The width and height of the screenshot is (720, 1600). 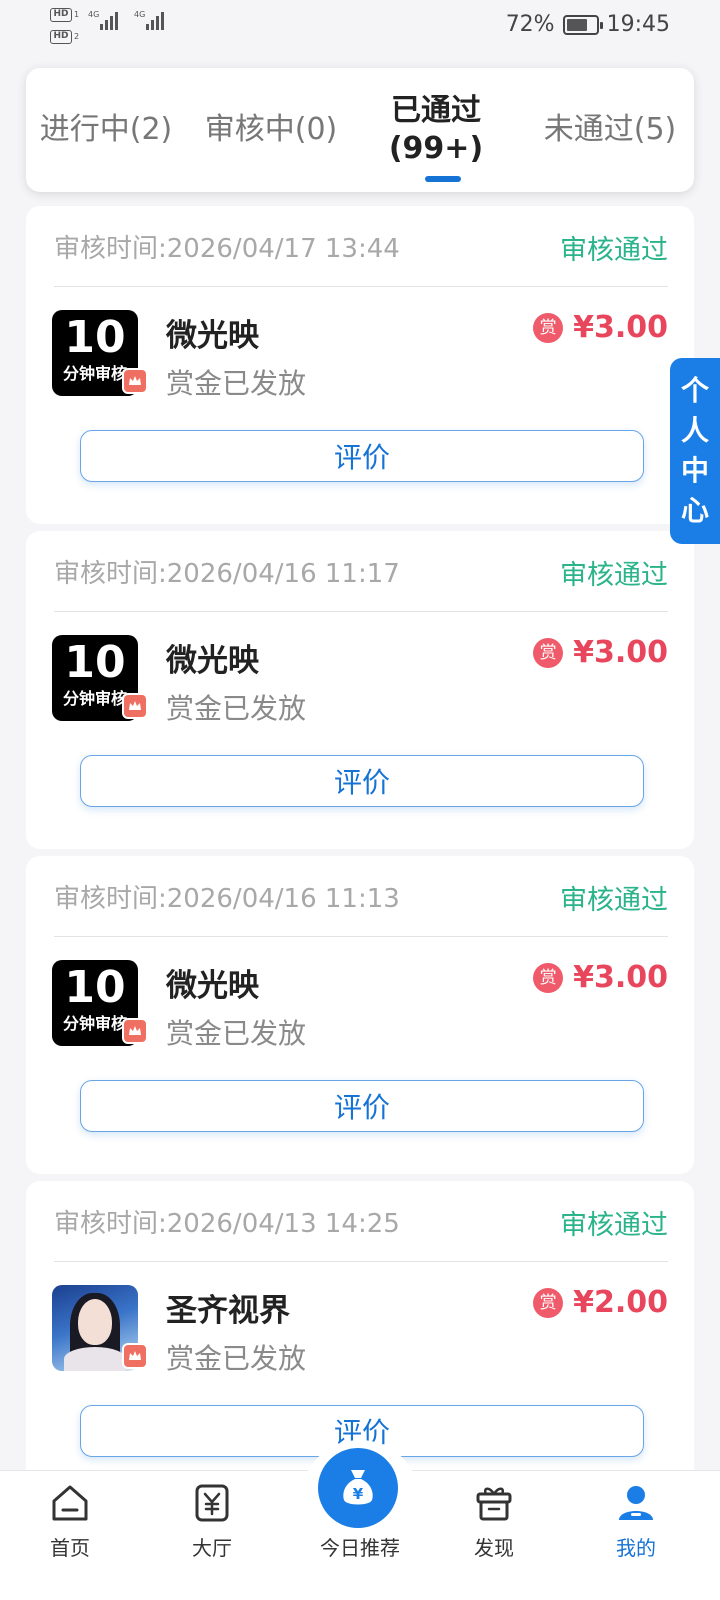 What do you see at coordinates (694, 510) in the screenshot?
I see `side-tab-char: 心` at bounding box center [694, 510].